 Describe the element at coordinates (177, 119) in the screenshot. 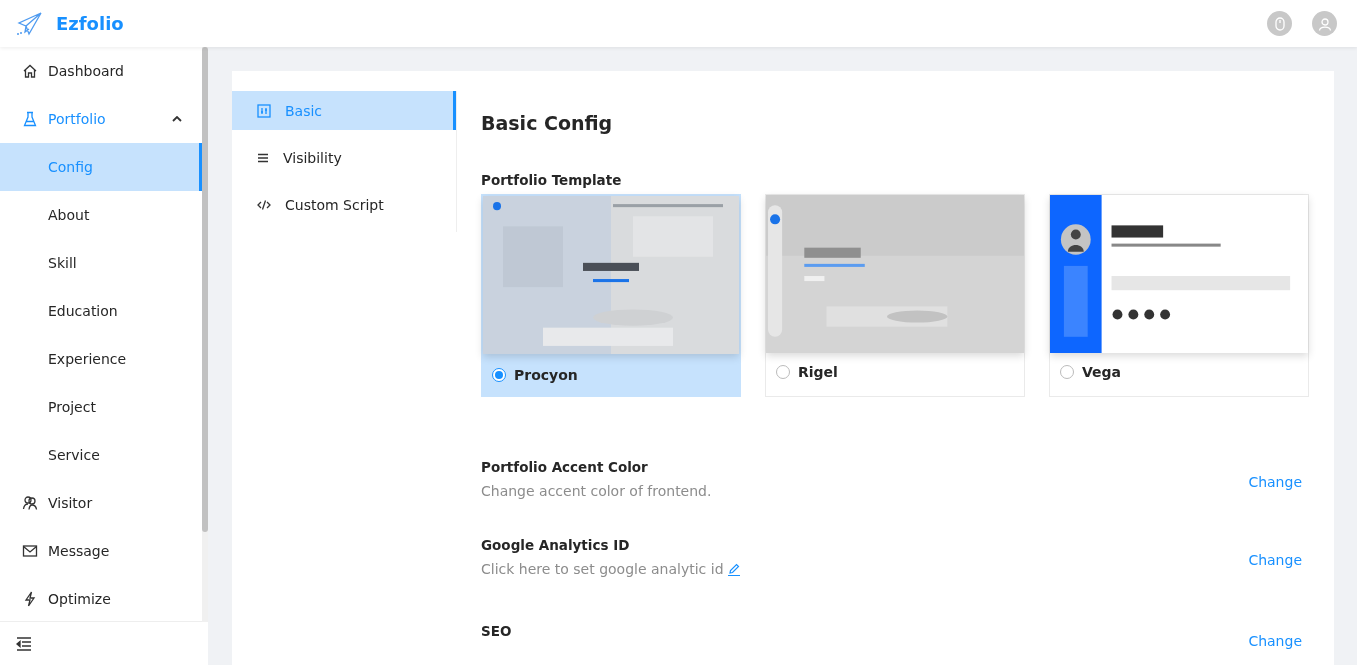

I see `chevron-up-icon` at that location.